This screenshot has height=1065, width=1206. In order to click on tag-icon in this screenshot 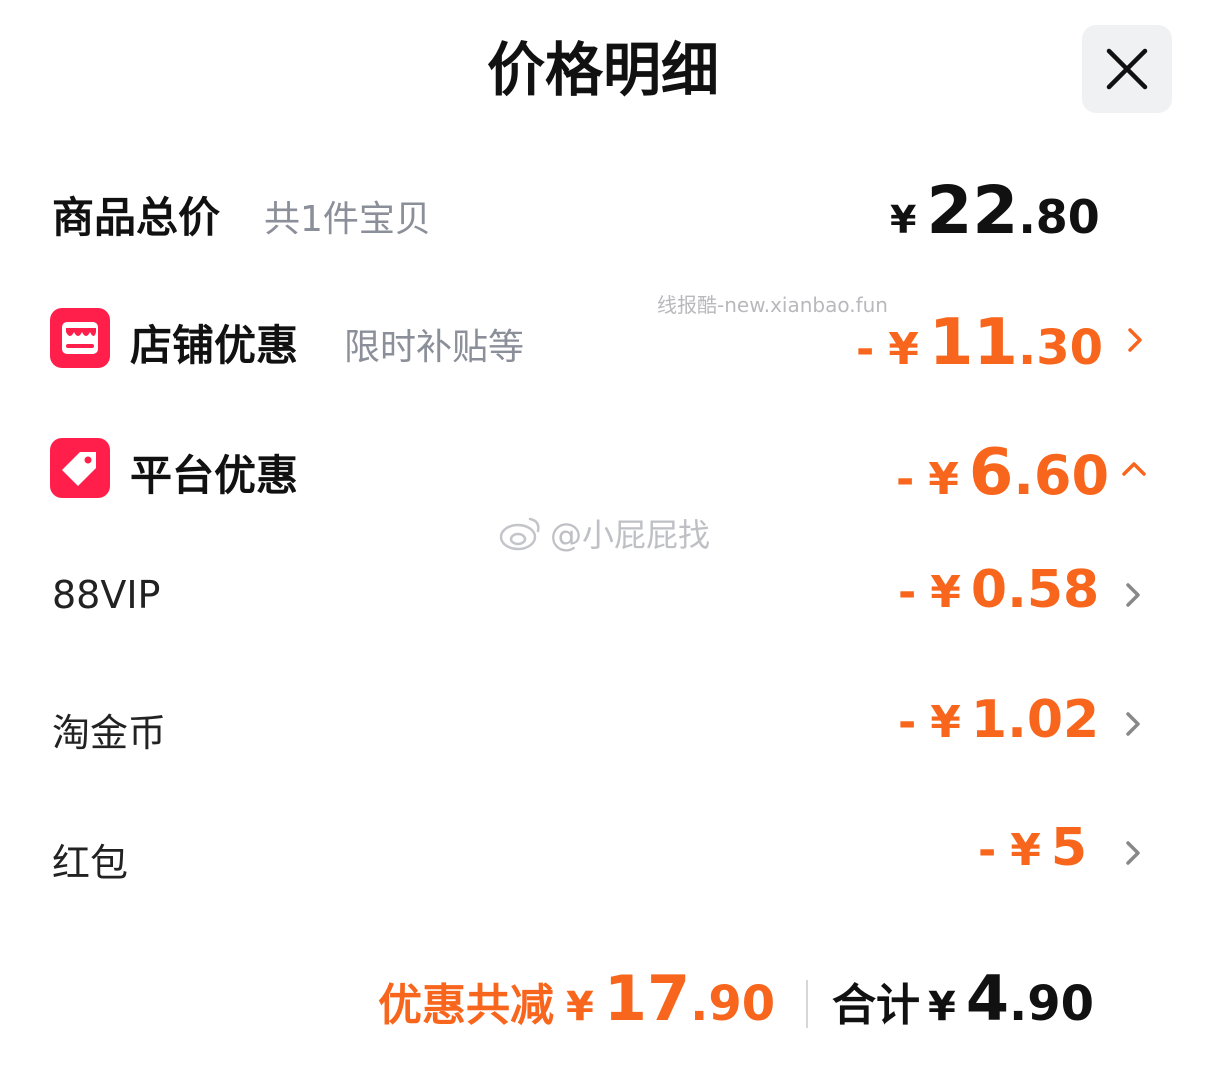, I will do `click(80, 468)`.